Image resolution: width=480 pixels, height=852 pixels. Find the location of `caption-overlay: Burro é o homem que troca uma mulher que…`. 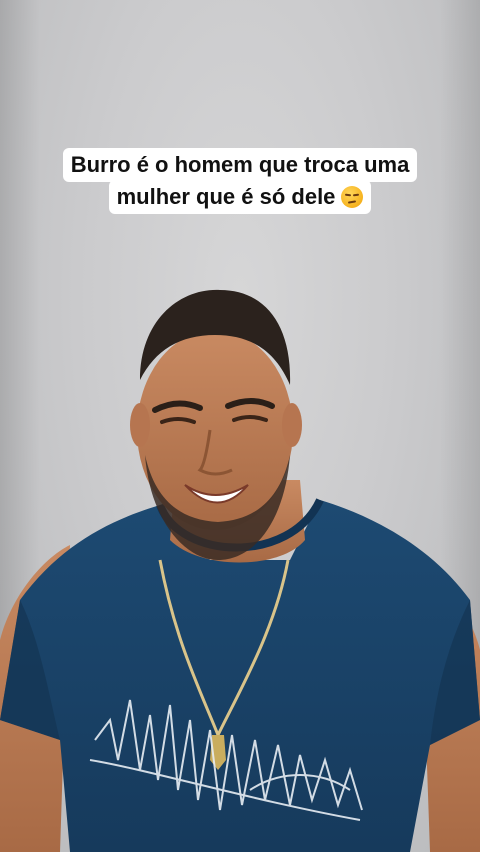

caption-overlay: Burro é o homem que troca uma mulher que… is located at coordinates (240, 181).